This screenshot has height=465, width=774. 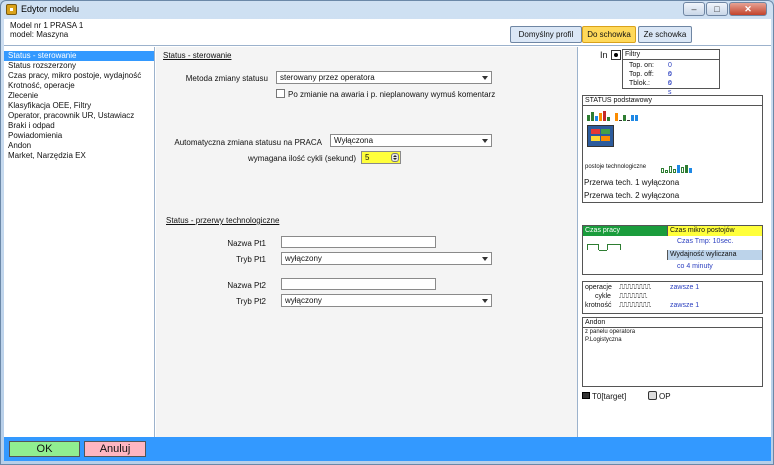 I want to click on postoje-label: postoje technologiczne, so click(x=616, y=167).